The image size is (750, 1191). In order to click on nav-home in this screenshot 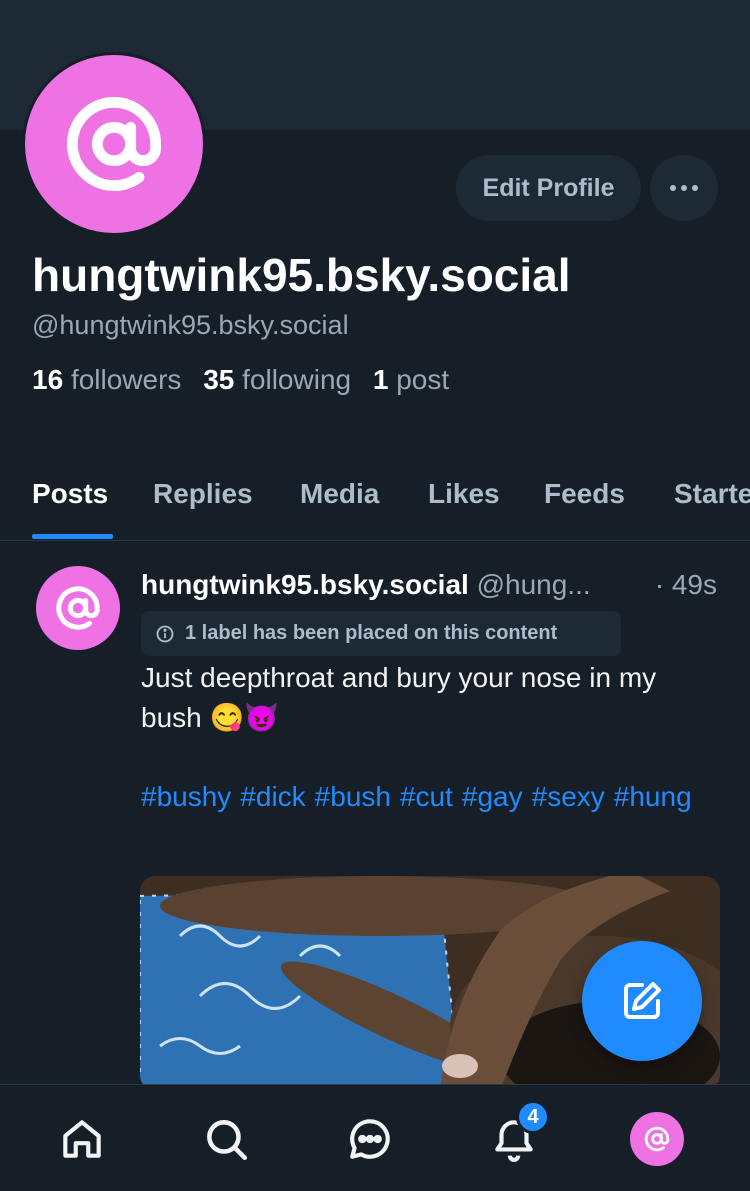, I will do `click(82, 1139)`.